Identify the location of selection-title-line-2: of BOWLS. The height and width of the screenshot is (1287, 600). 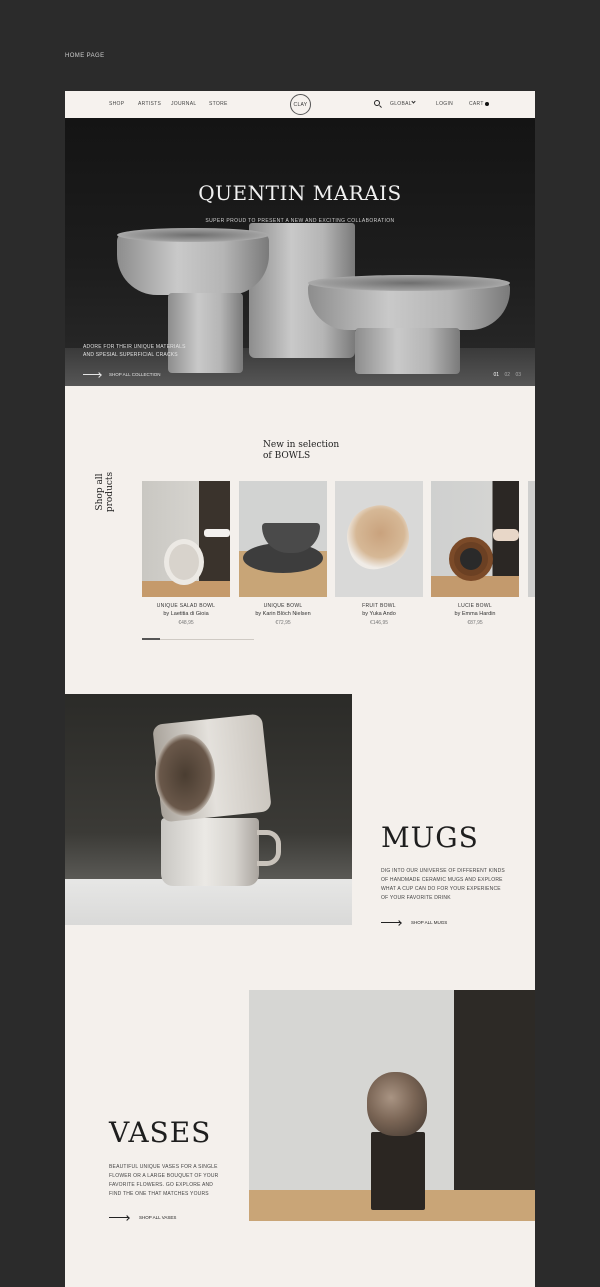
(287, 456).